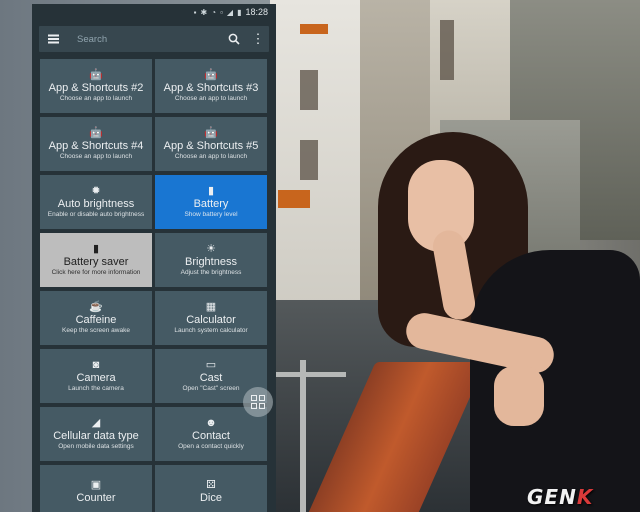 This screenshot has height=512, width=640. What do you see at coordinates (211, 318) in the screenshot?
I see `tile-calculator: ▦ Calculator Launch system calculator` at bounding box center [211, 318].